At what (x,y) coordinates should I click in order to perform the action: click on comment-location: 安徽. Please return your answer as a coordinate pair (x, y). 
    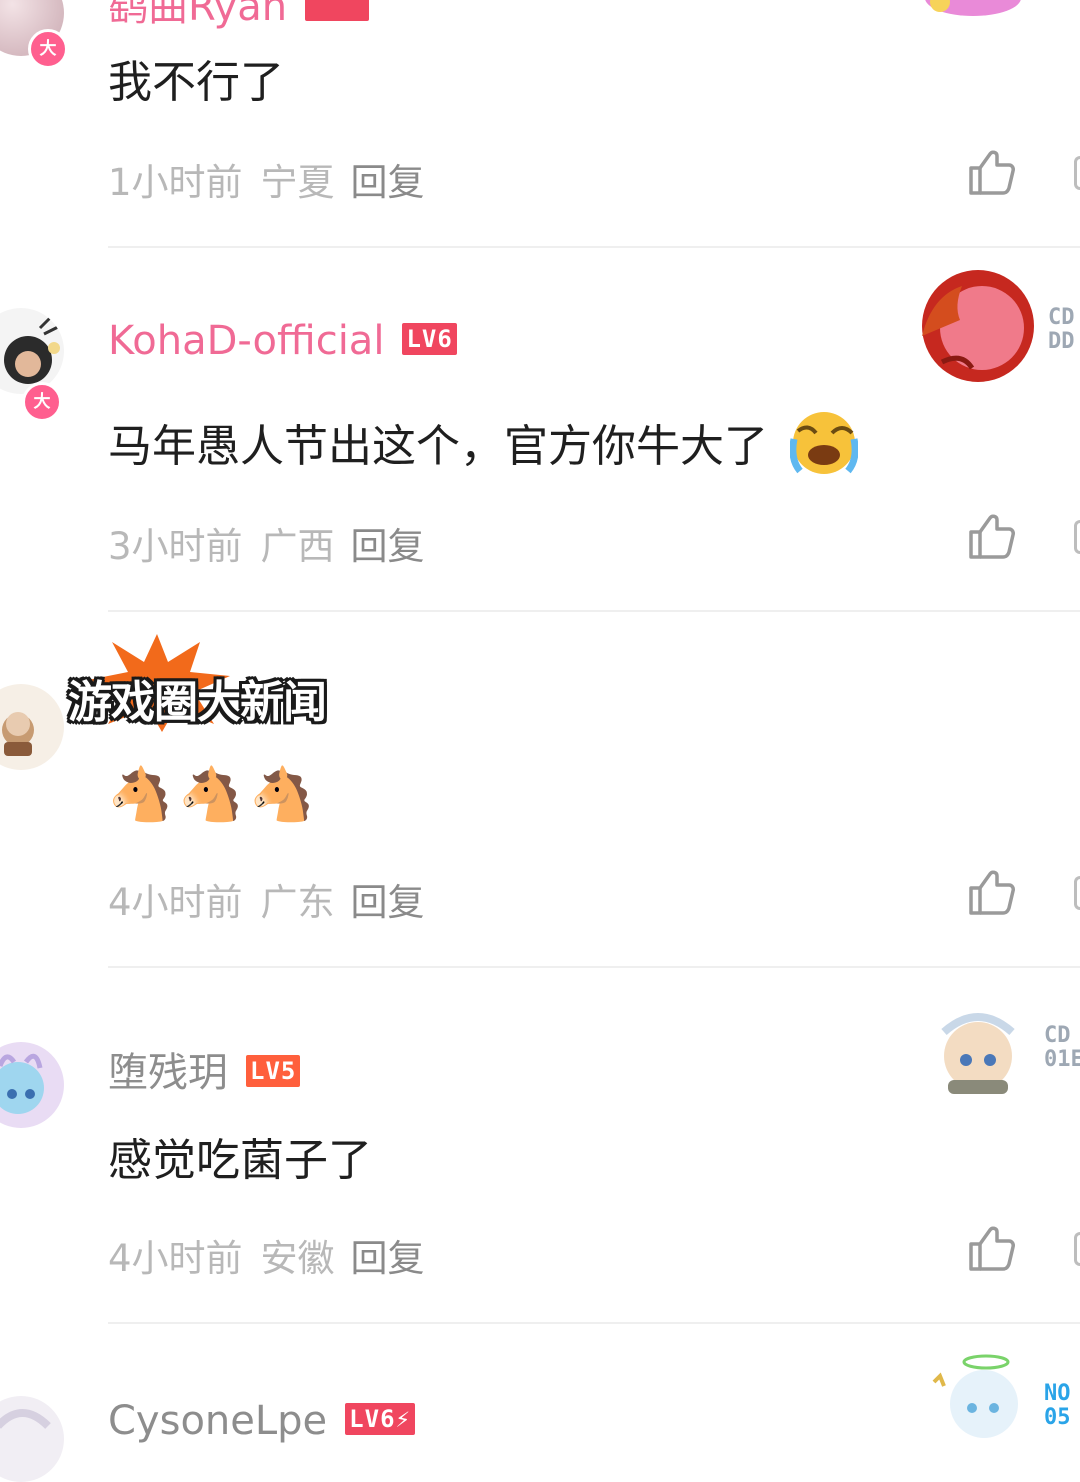
    Looking at the image, I should click on (297, 1258).